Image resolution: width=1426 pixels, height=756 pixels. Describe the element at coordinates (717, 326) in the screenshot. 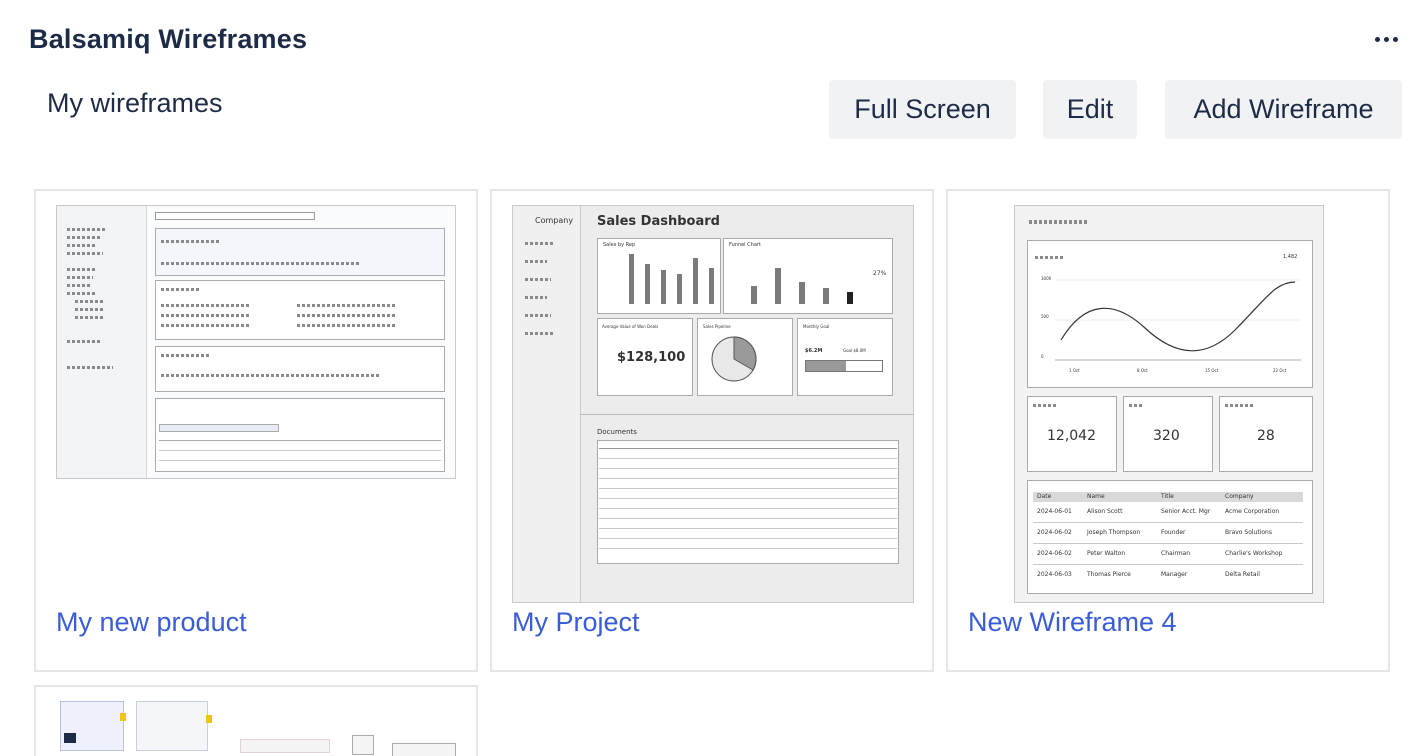

I see `thumb-panel-label: Sales Pipeline` at that location.